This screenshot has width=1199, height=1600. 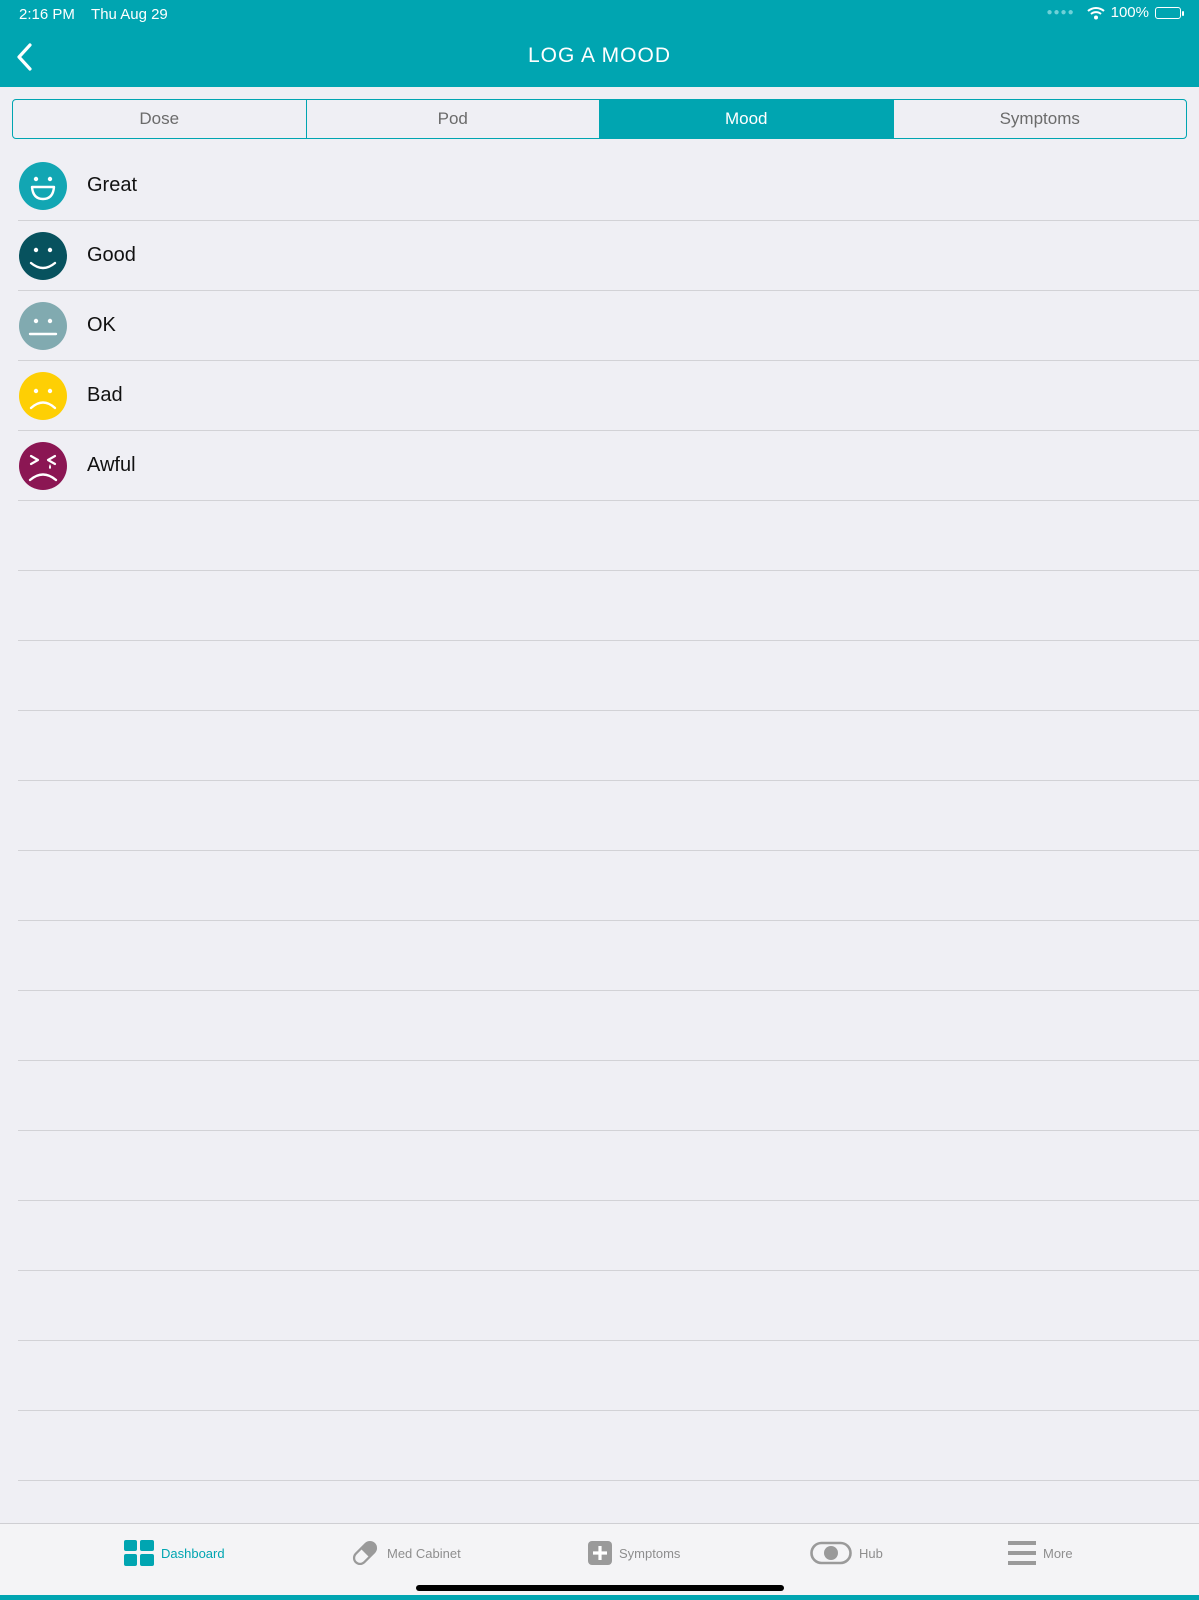 What do you see at coordinates (1058, 1553) in the screenshot?
I see `tab-label: More` at bounding box center [1058, 1553].